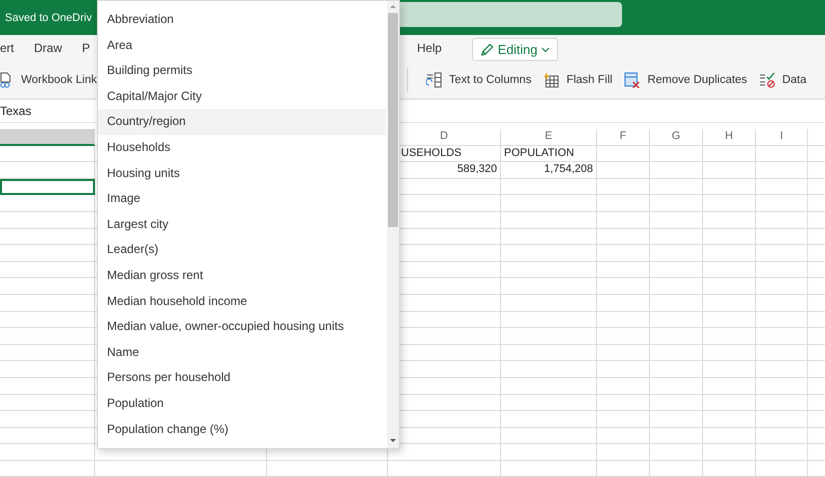  What do you see at coordinates (632, 80) in the screenshot?
I see `table-x-icon` at bounding box center [632, 80].